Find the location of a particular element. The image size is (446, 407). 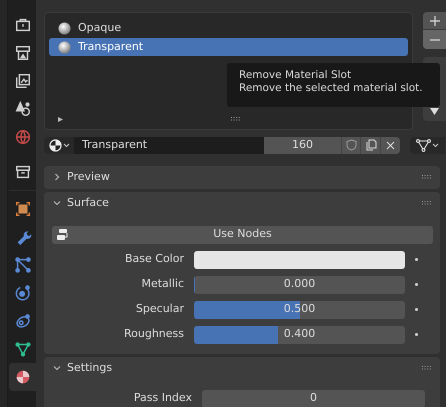

tooltip-title: Remove Material Slot is located at coordinates (295, 75).